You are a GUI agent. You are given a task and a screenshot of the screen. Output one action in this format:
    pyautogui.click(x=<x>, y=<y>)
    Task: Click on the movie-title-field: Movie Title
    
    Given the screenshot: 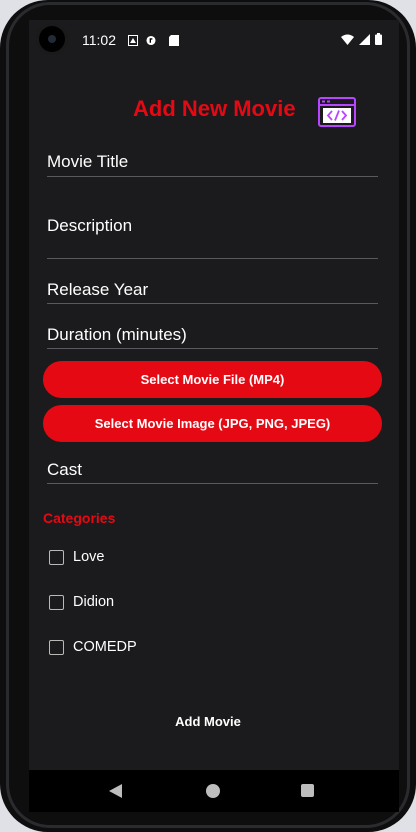 What is the action you would take?
    pyautogui.click(x=212, y=162)
    